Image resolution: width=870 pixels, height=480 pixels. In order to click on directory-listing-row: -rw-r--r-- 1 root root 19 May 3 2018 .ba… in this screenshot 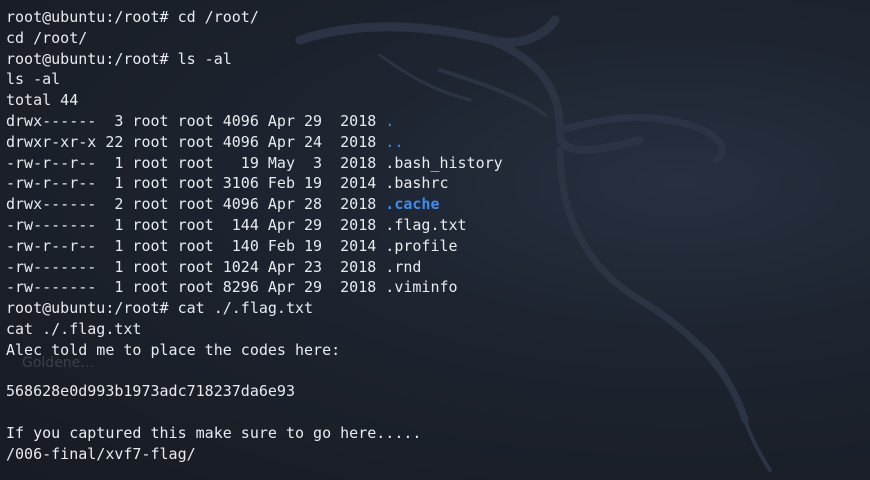, I will do `click(438, 163)`.